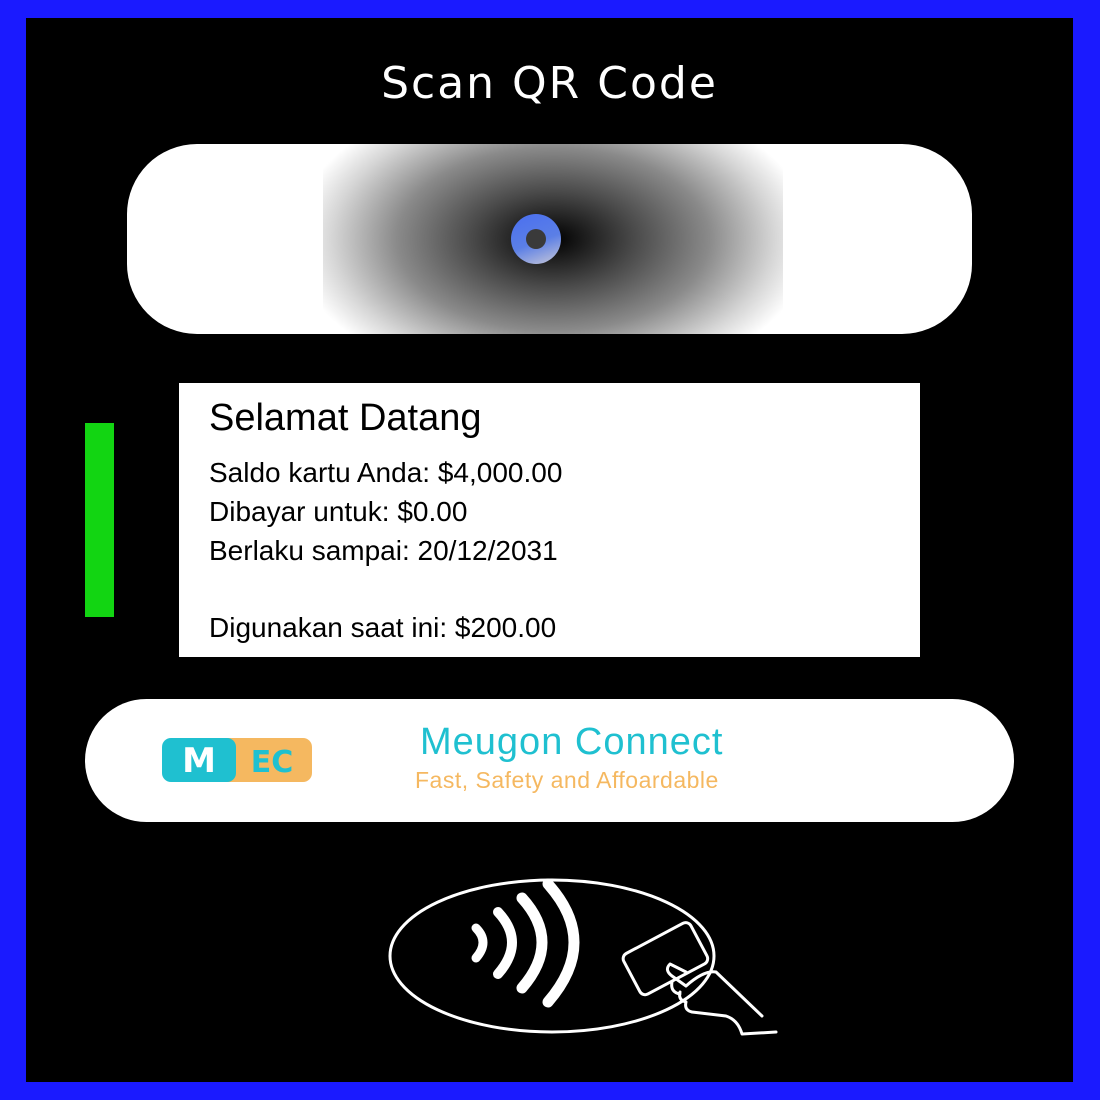  Describe the element at coordinates (237, 760) in the screenshot. I see `meugon-logo-icon: M EC` at that location.